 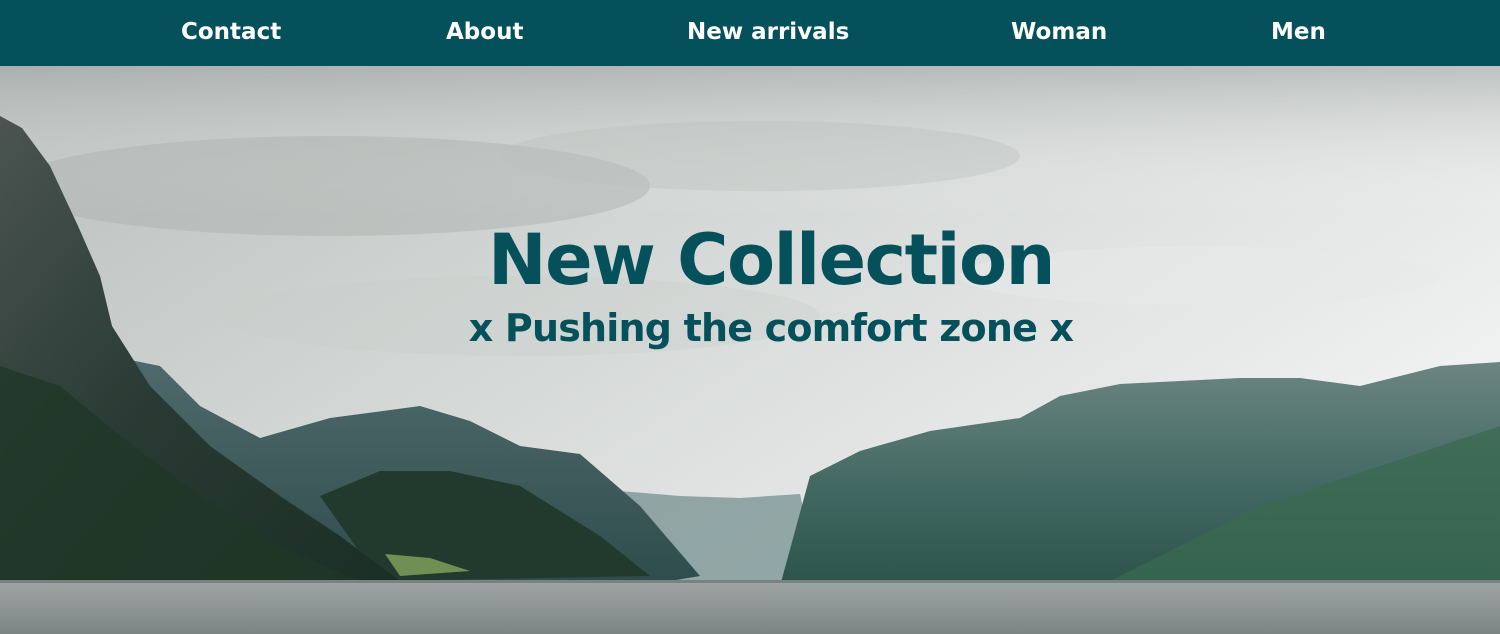 What do you see at coordinates (768, 33) in the screenshot?
I see `nav-link-new-arrivals: New arrivals` at bounding box center [768, 33].